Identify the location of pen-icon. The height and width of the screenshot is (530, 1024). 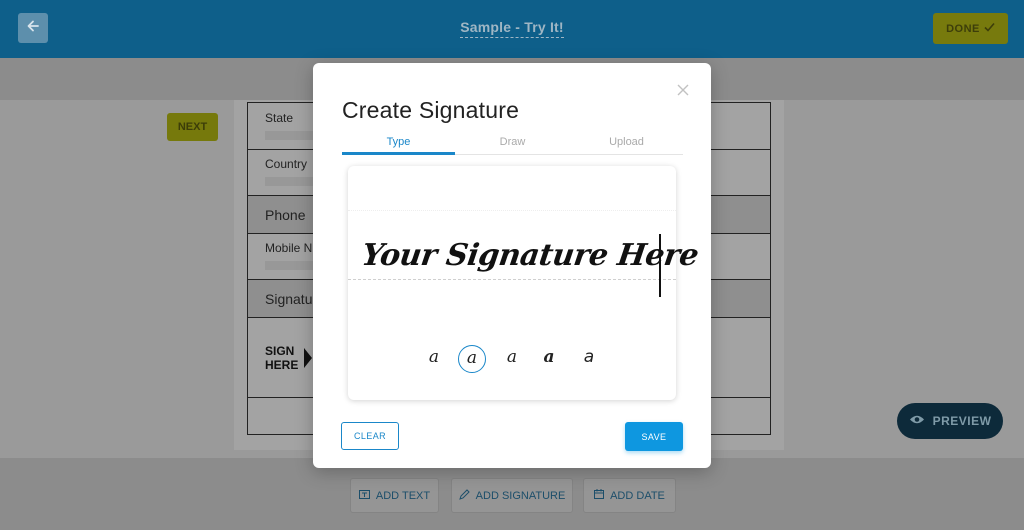
(464, 495).